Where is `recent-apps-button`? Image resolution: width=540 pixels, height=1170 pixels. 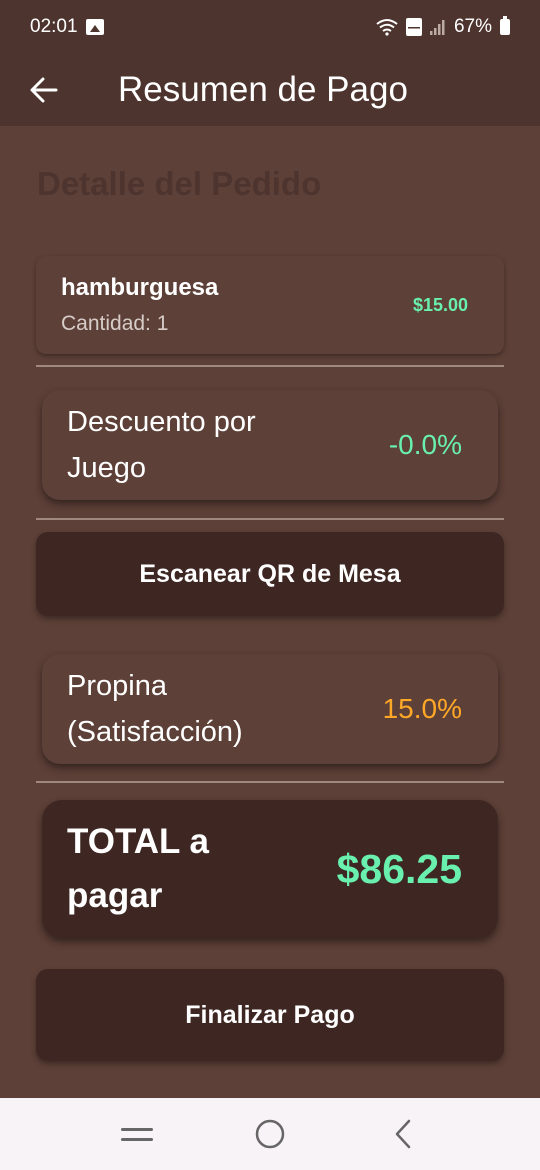
recent-apps-button is located at coordinates (137, 1134).